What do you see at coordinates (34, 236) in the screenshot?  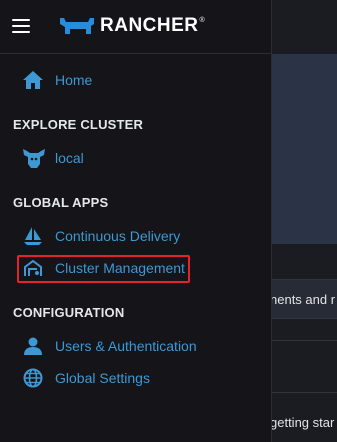 I see `sailboat-icon` at bounding box center [34, 236].